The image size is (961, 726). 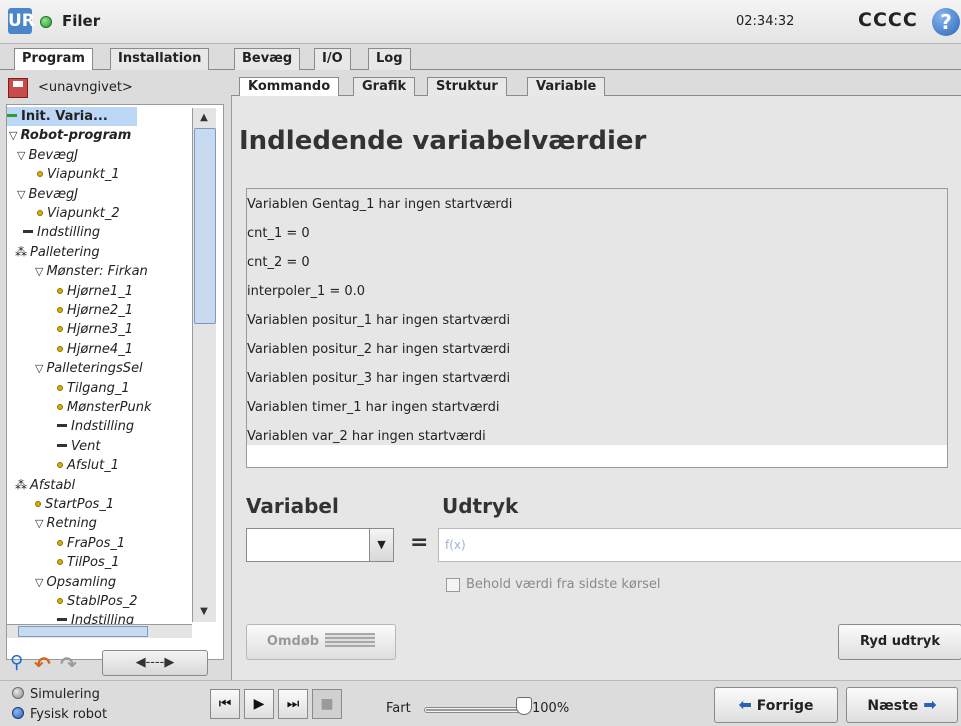 What do you see at coordinates (453, 585) in the screenshot?
I see `keep-value-checkbox` at bounding box center [453, 585].